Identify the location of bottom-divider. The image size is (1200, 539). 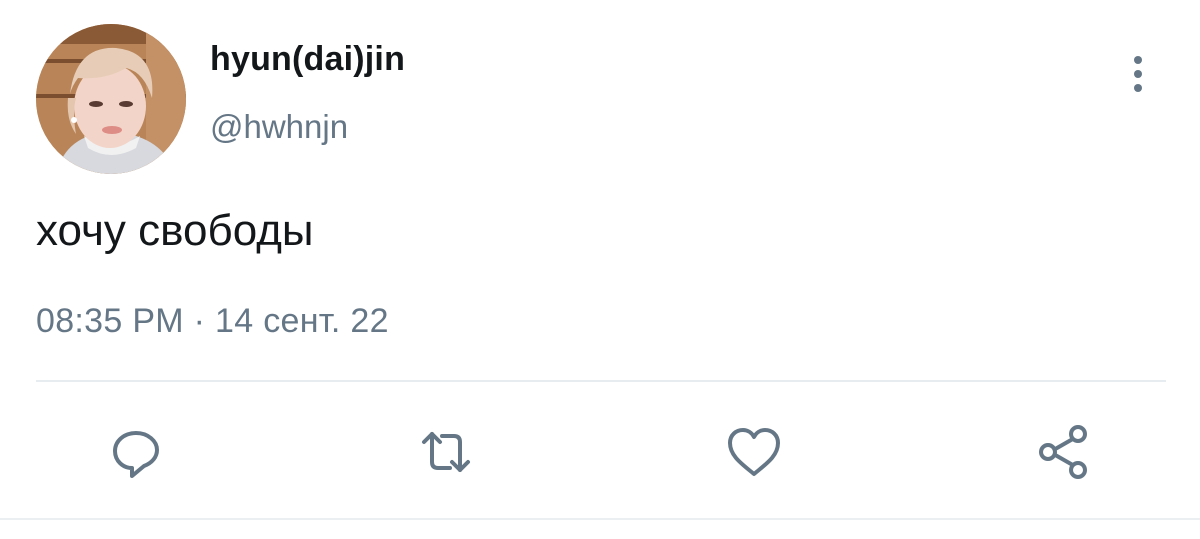
(600, 519).